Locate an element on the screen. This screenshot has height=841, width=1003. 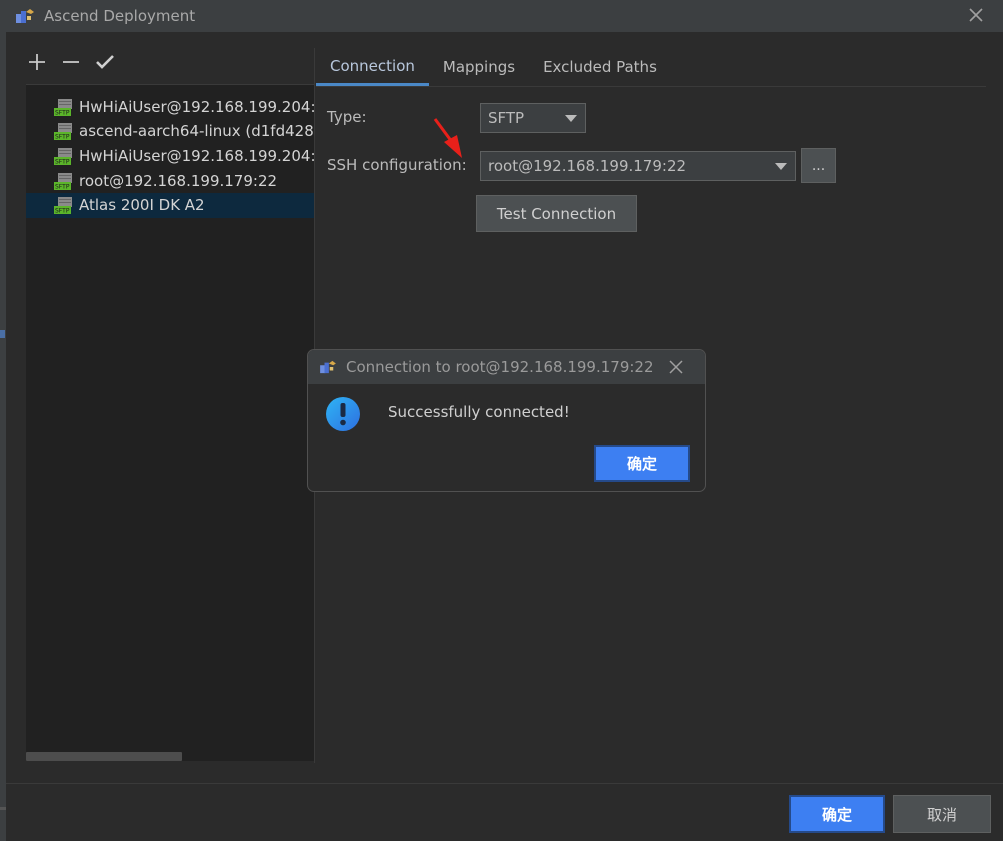
ok-button: 确定 is located at coordinates (837, 814).